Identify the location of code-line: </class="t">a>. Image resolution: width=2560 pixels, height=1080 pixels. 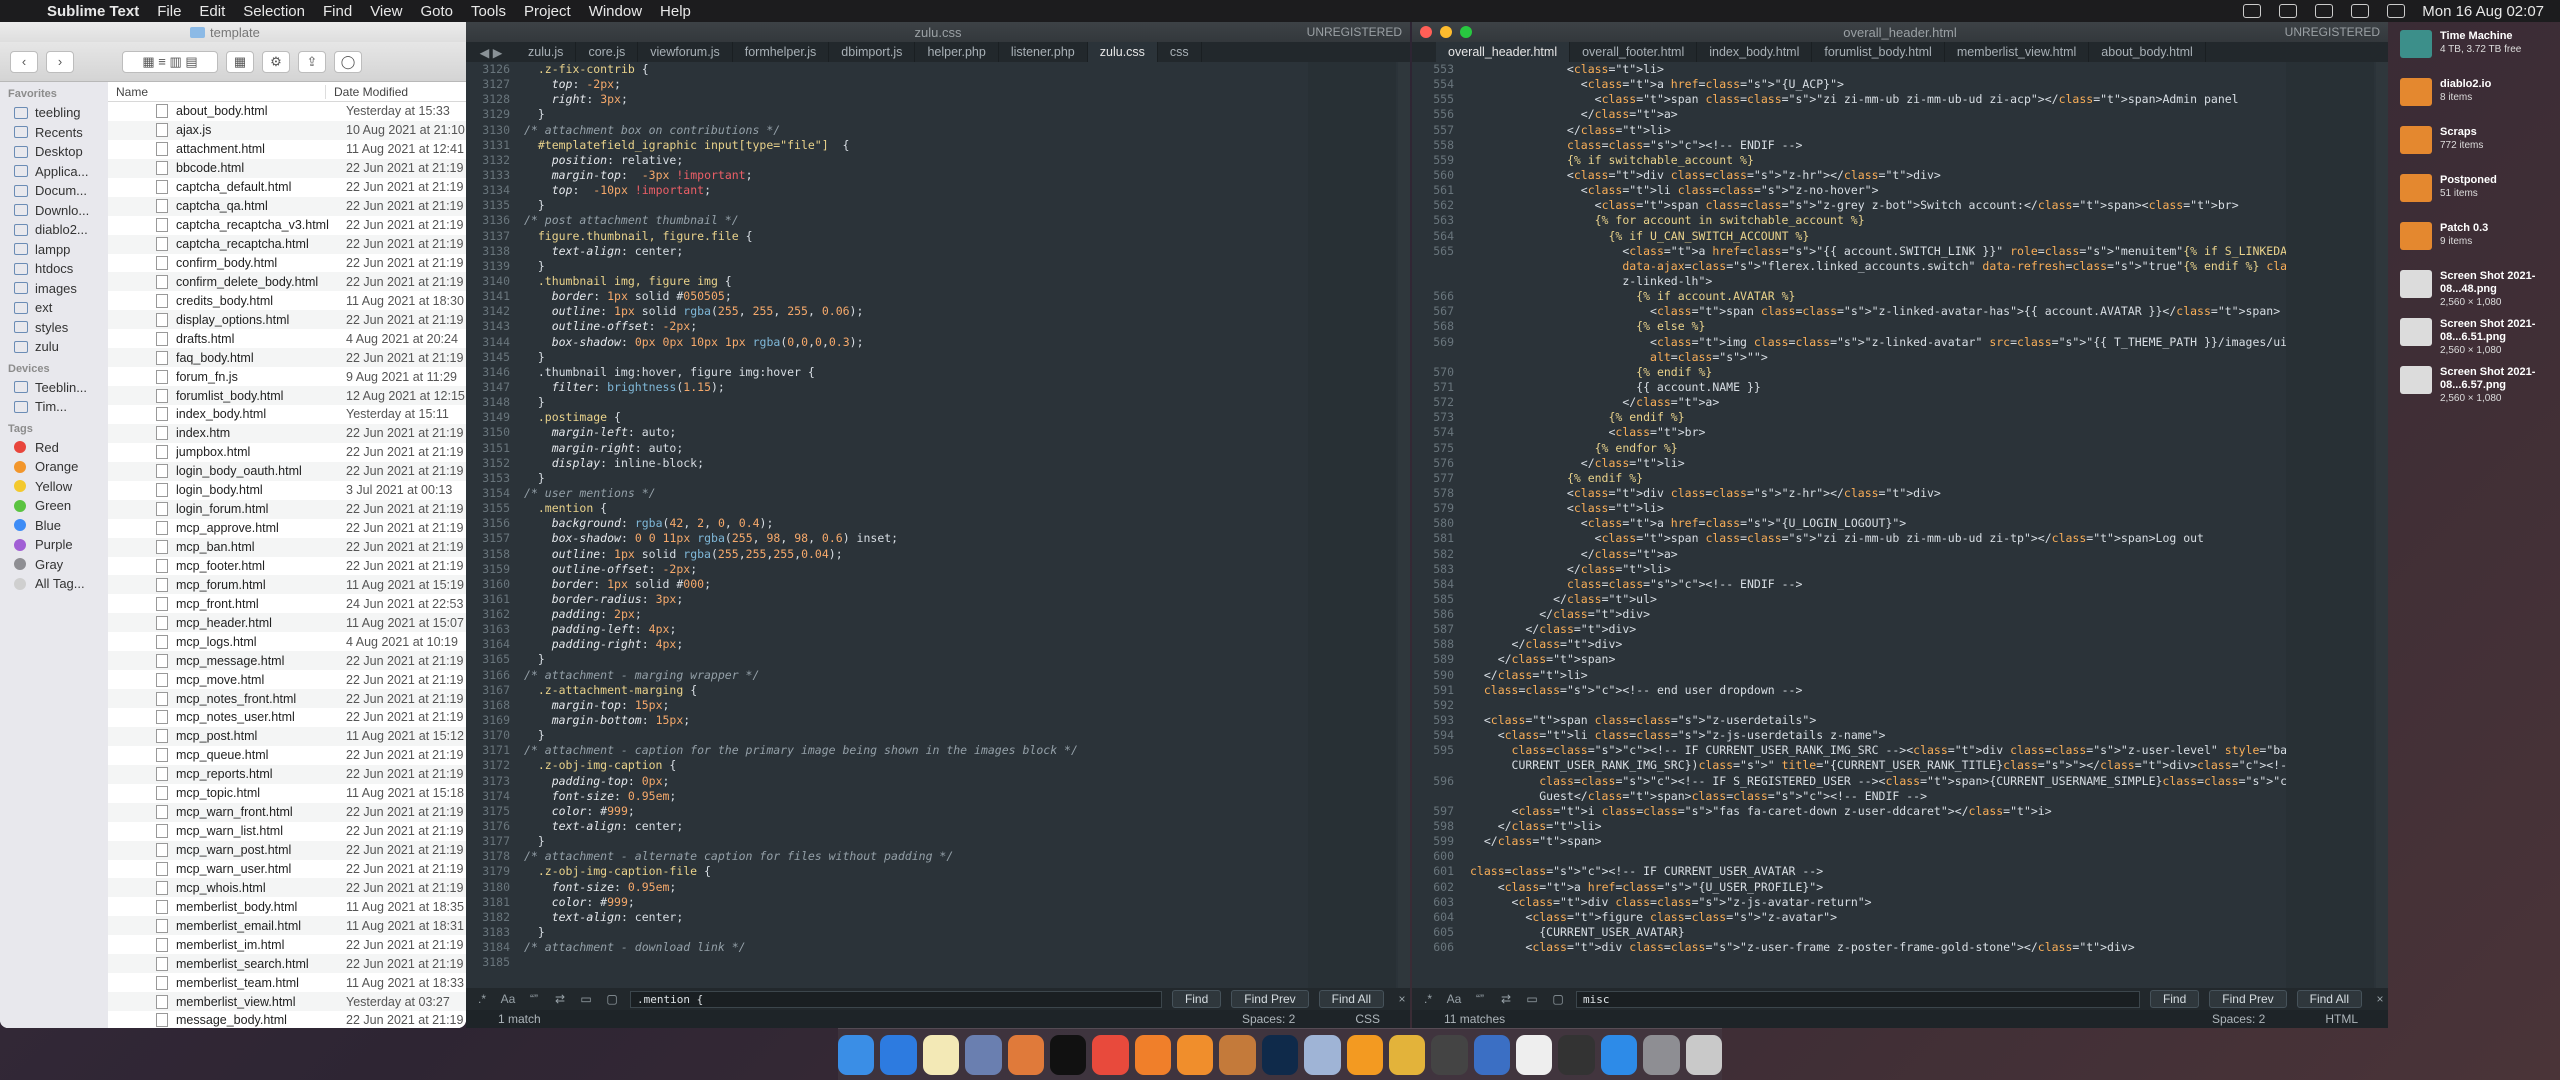
(1900, 114).